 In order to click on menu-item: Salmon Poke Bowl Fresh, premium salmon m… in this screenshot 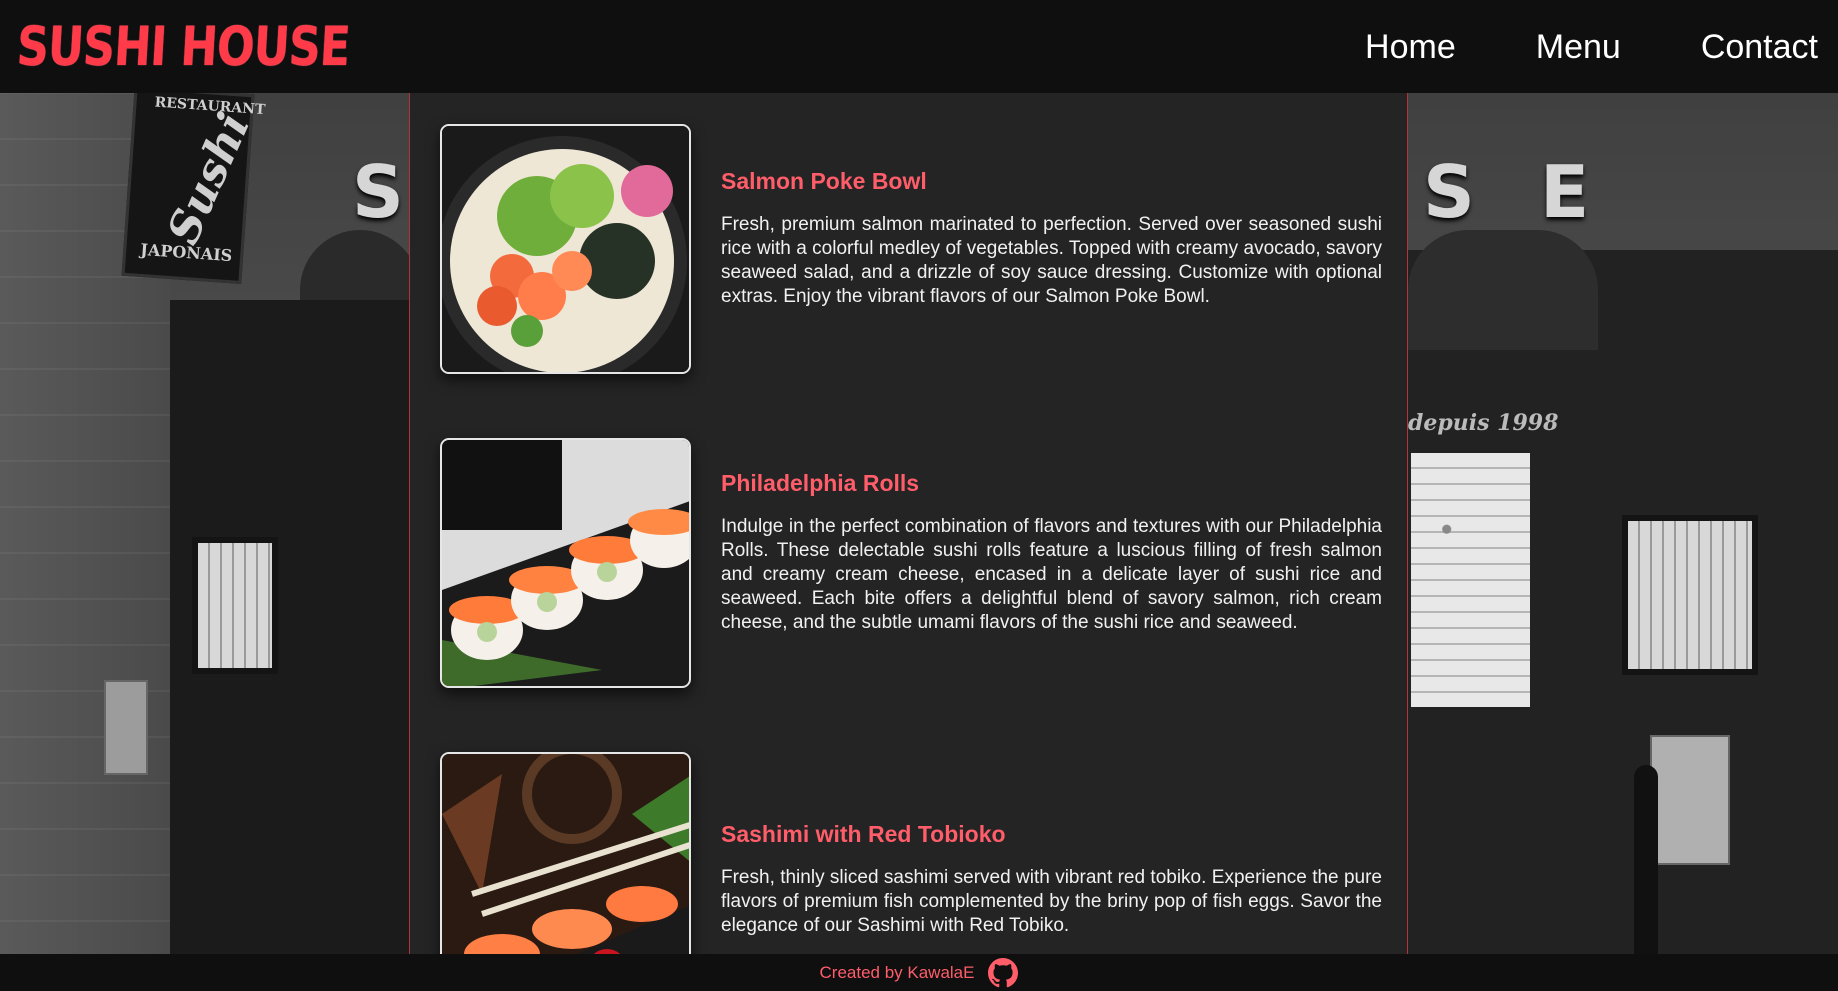, I will do `click(911, 249)`.